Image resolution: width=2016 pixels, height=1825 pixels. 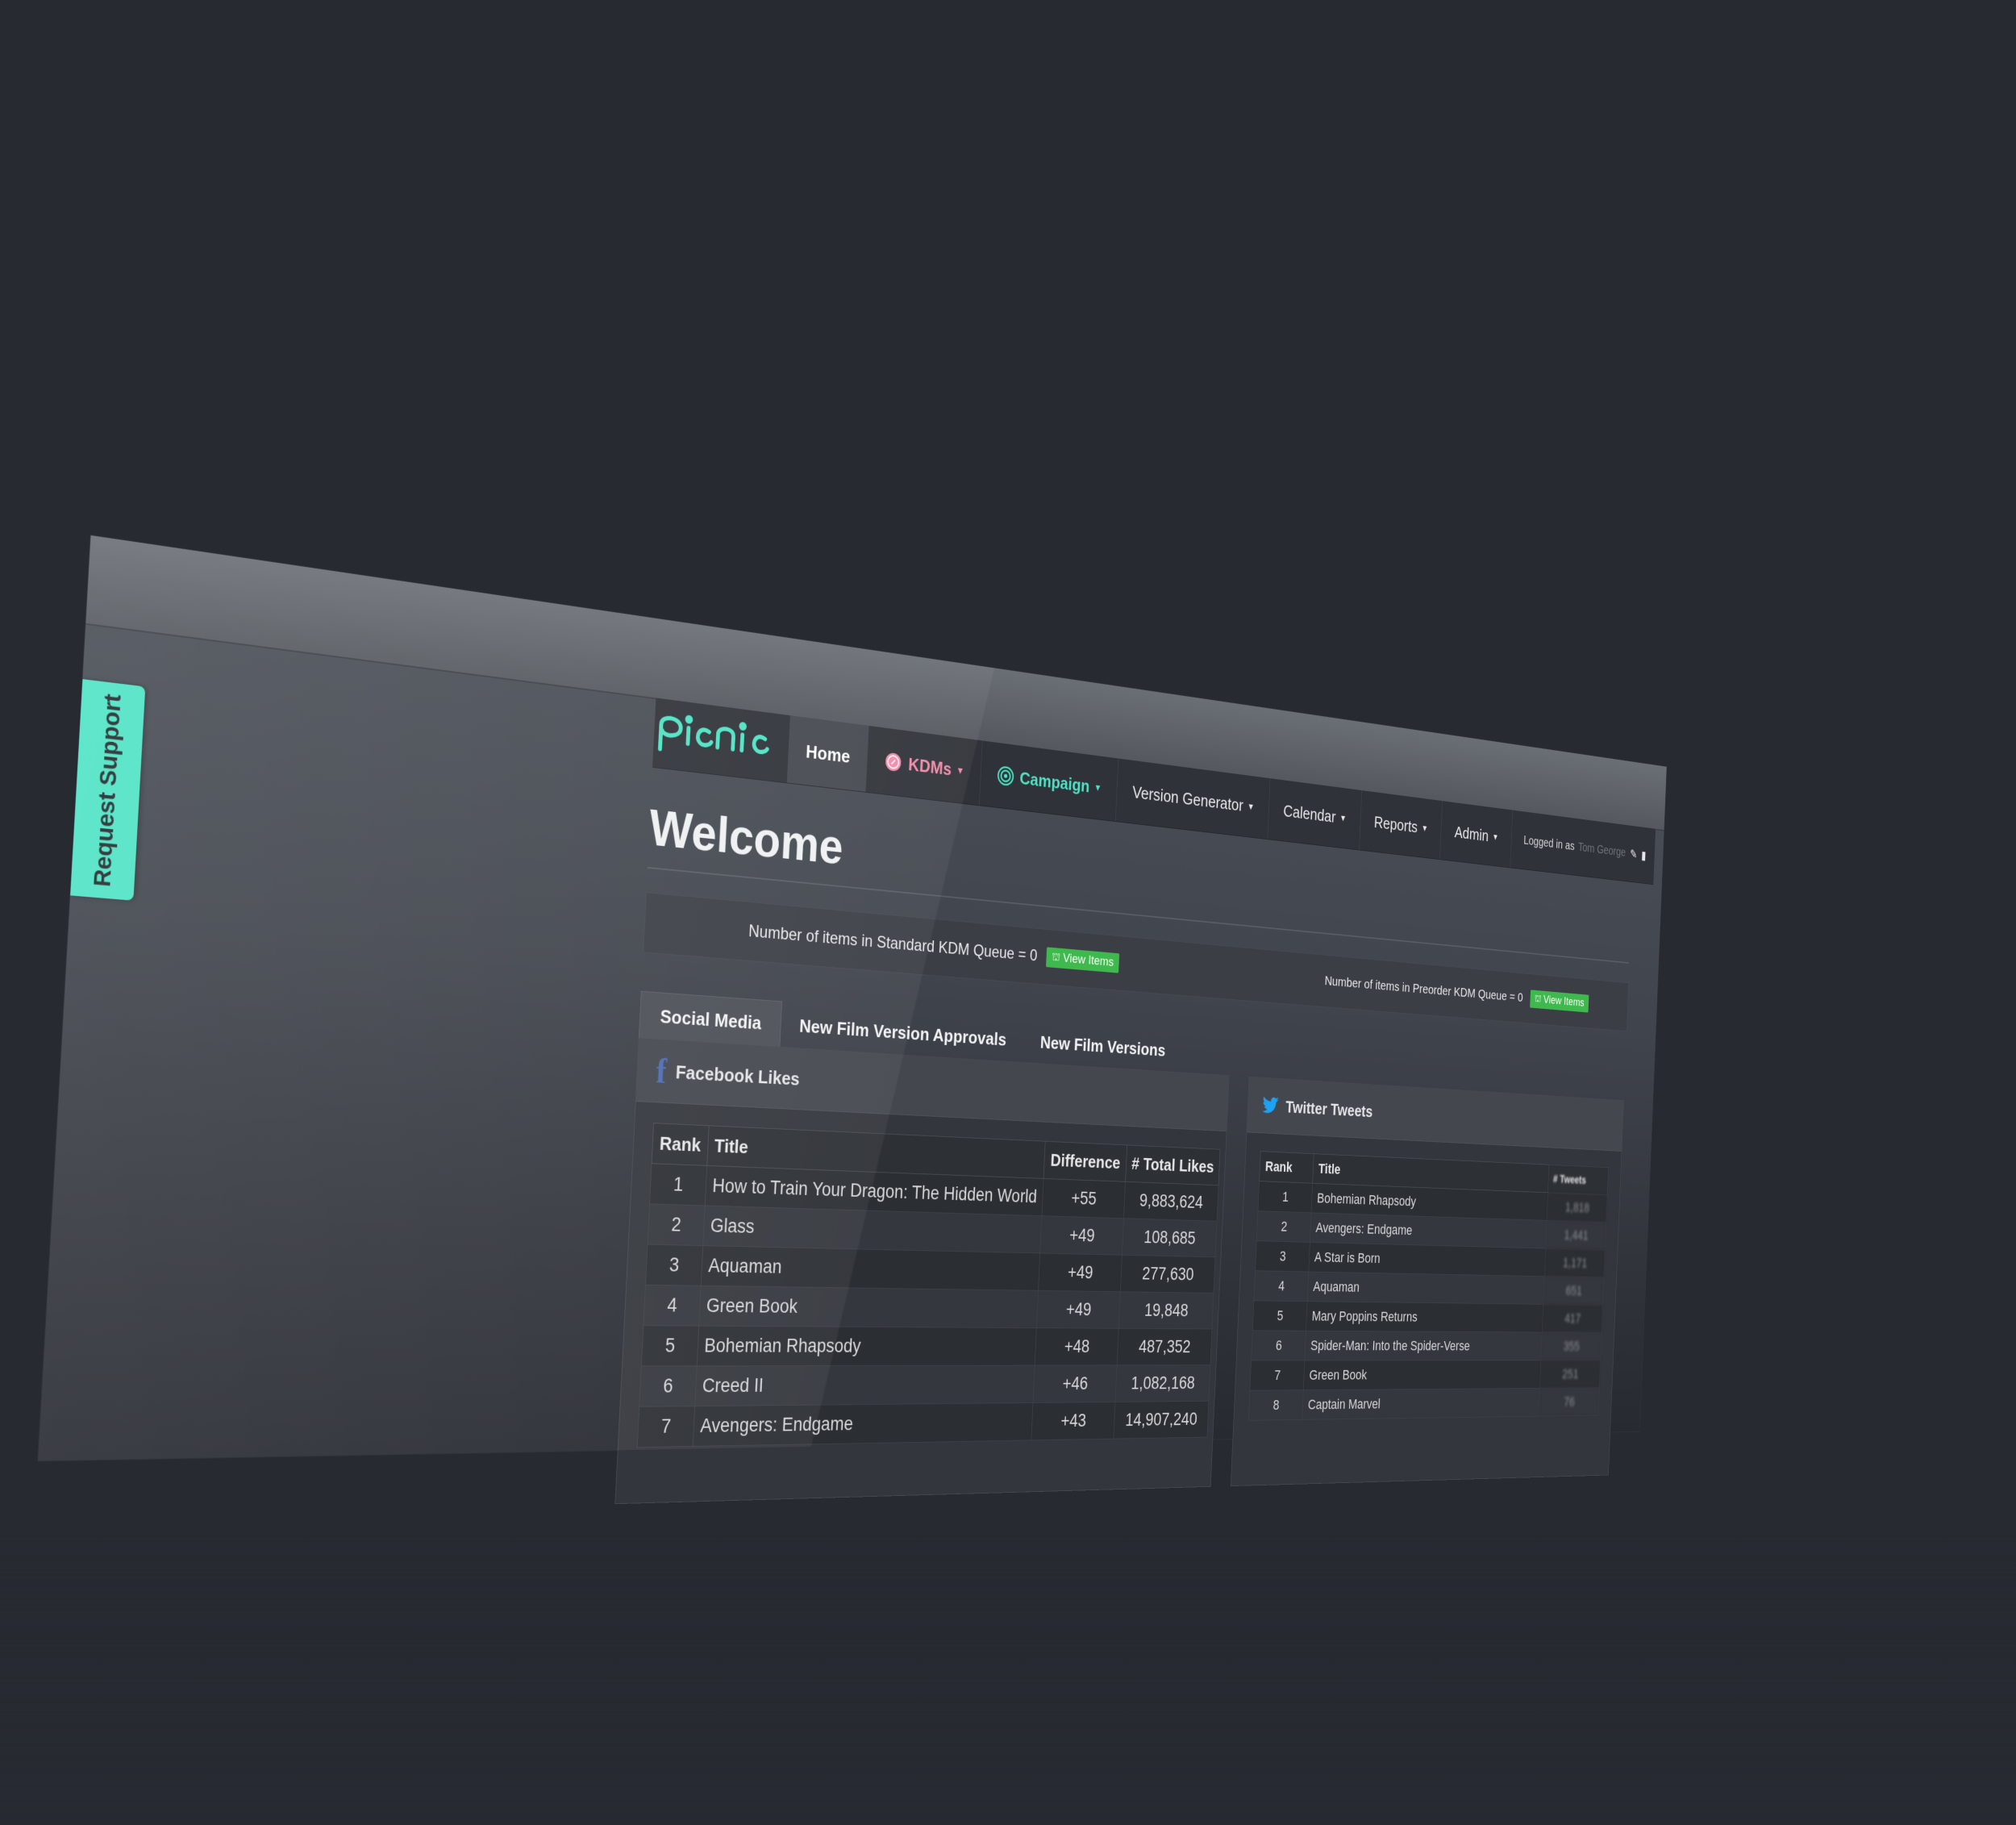 What do you see at coordinates (1076, 1346) in the screenshot?
I see `difference-cell: +48` at bounding box center [1076, 1346].